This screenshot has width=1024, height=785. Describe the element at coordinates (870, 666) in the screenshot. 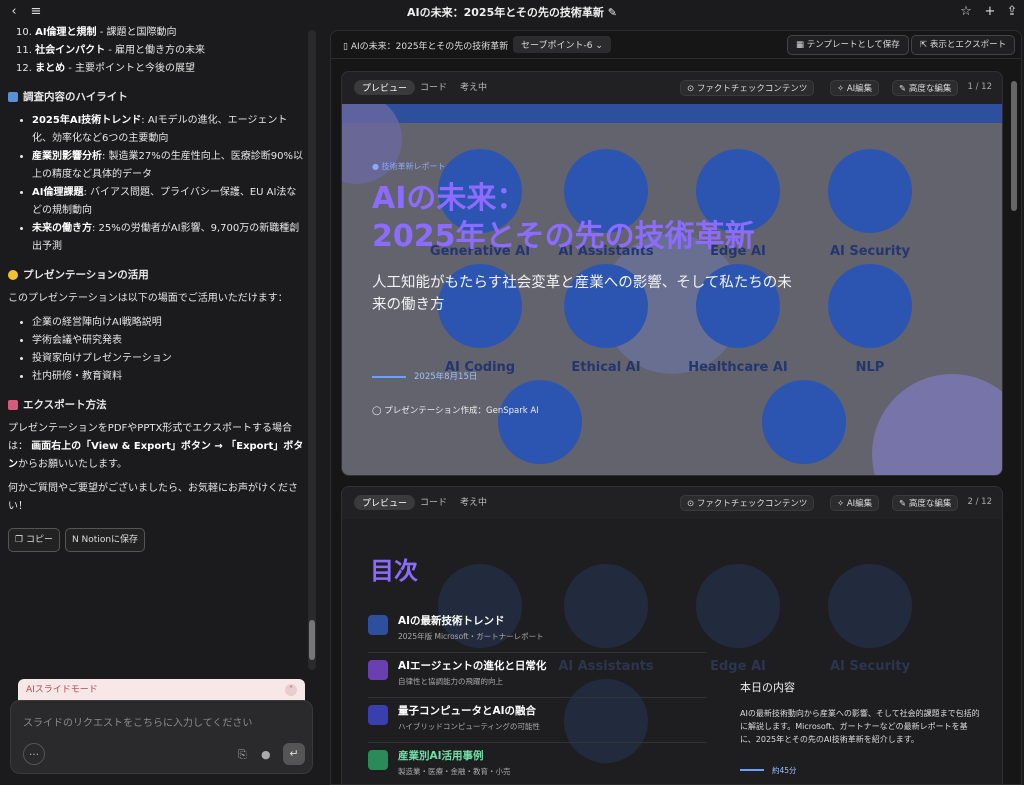

I see `bg-label: AI Security` at that location.